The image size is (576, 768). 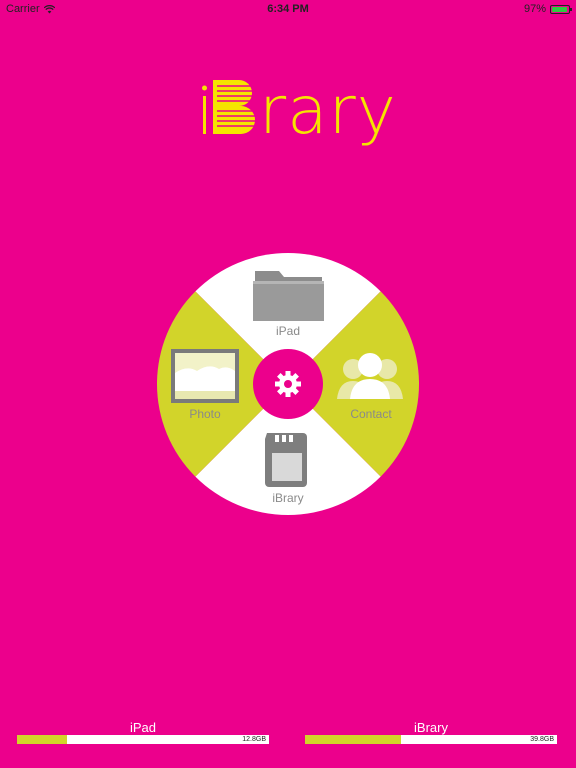 I want to click on battery-fill, so click(x=560, y=9).